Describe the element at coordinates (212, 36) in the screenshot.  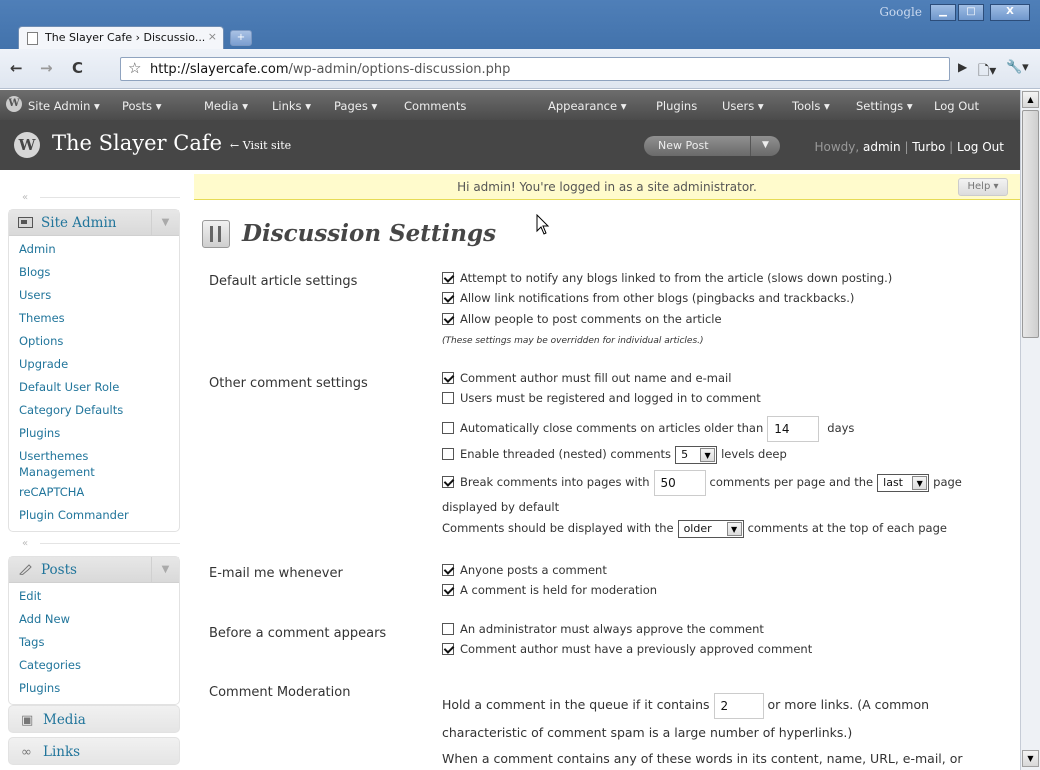
I see `tab-close-icon: ×` at that location.